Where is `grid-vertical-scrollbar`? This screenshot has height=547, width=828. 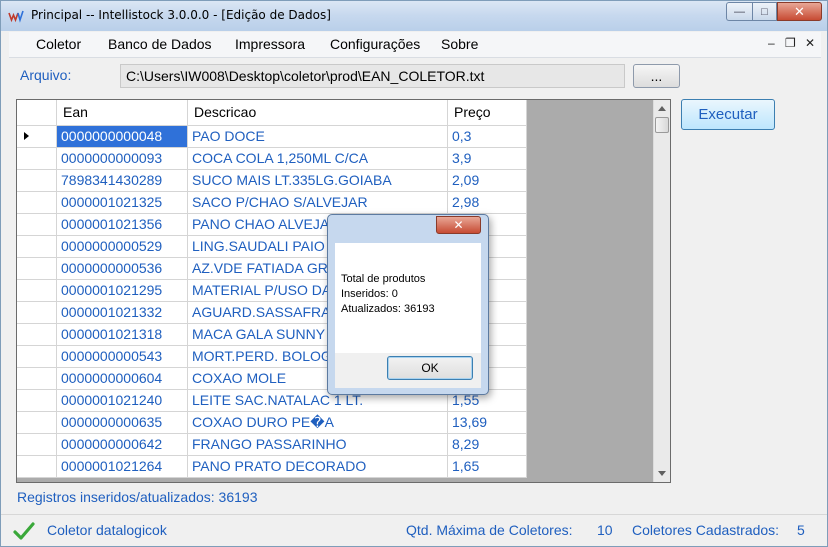 grid-vertical-scrollbar is located at coordinates (661, 291).